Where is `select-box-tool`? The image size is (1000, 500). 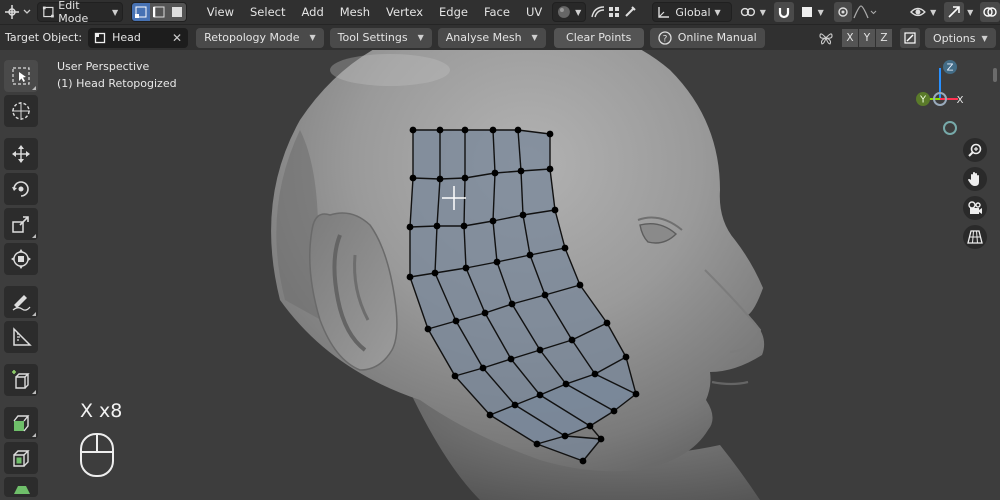
select-box-tool is located at coordinates (21, 76).